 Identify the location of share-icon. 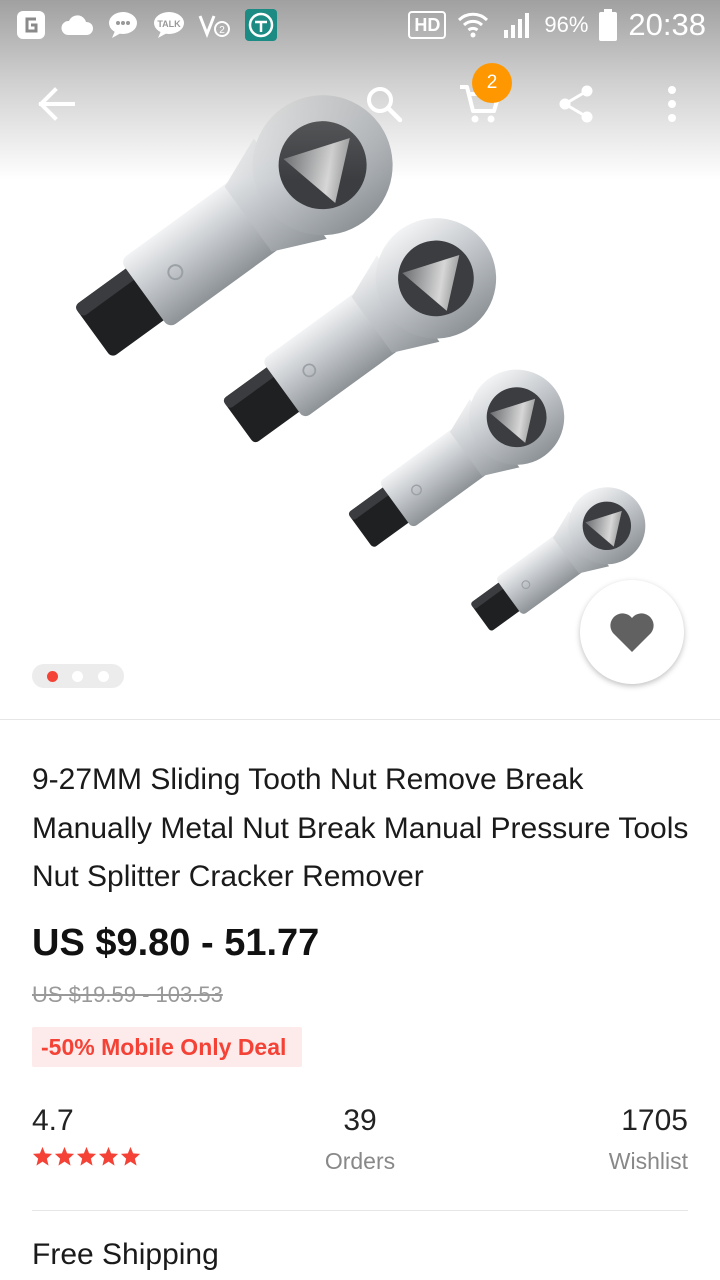
(576, 104).